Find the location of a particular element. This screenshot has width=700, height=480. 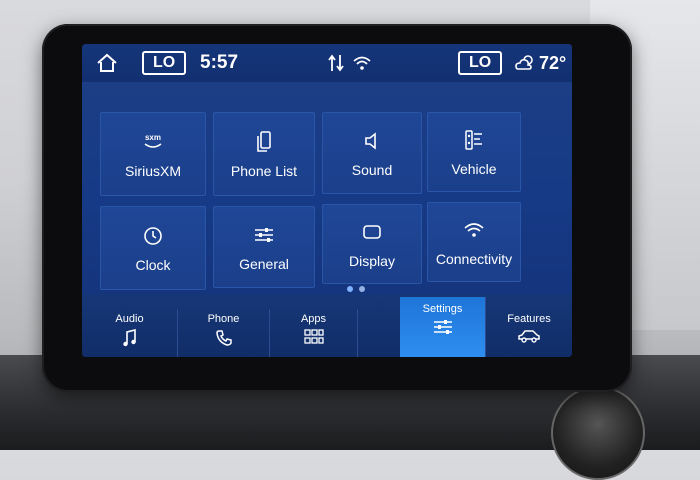

siriusxm-icon: sxm is located at coordinates (153, 142).